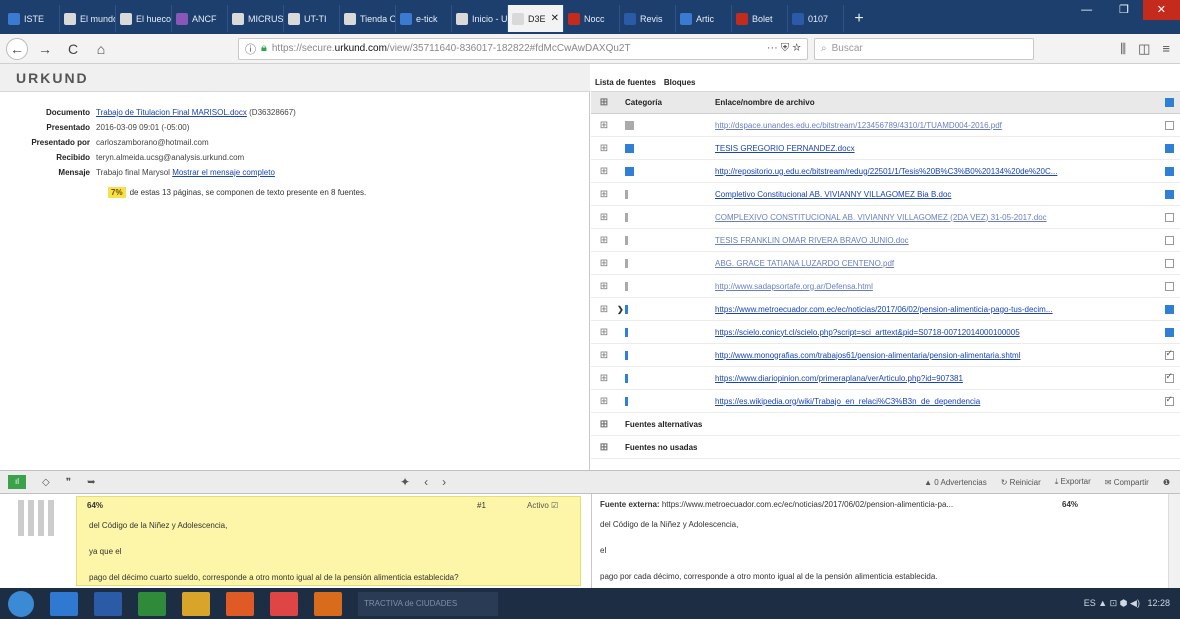 This screenshot has height=619, width=1180. What do you see at coordinates (592, 18) in the screenshot?
I see `browser-tab: Nocc` at bounding box center [592, 18].